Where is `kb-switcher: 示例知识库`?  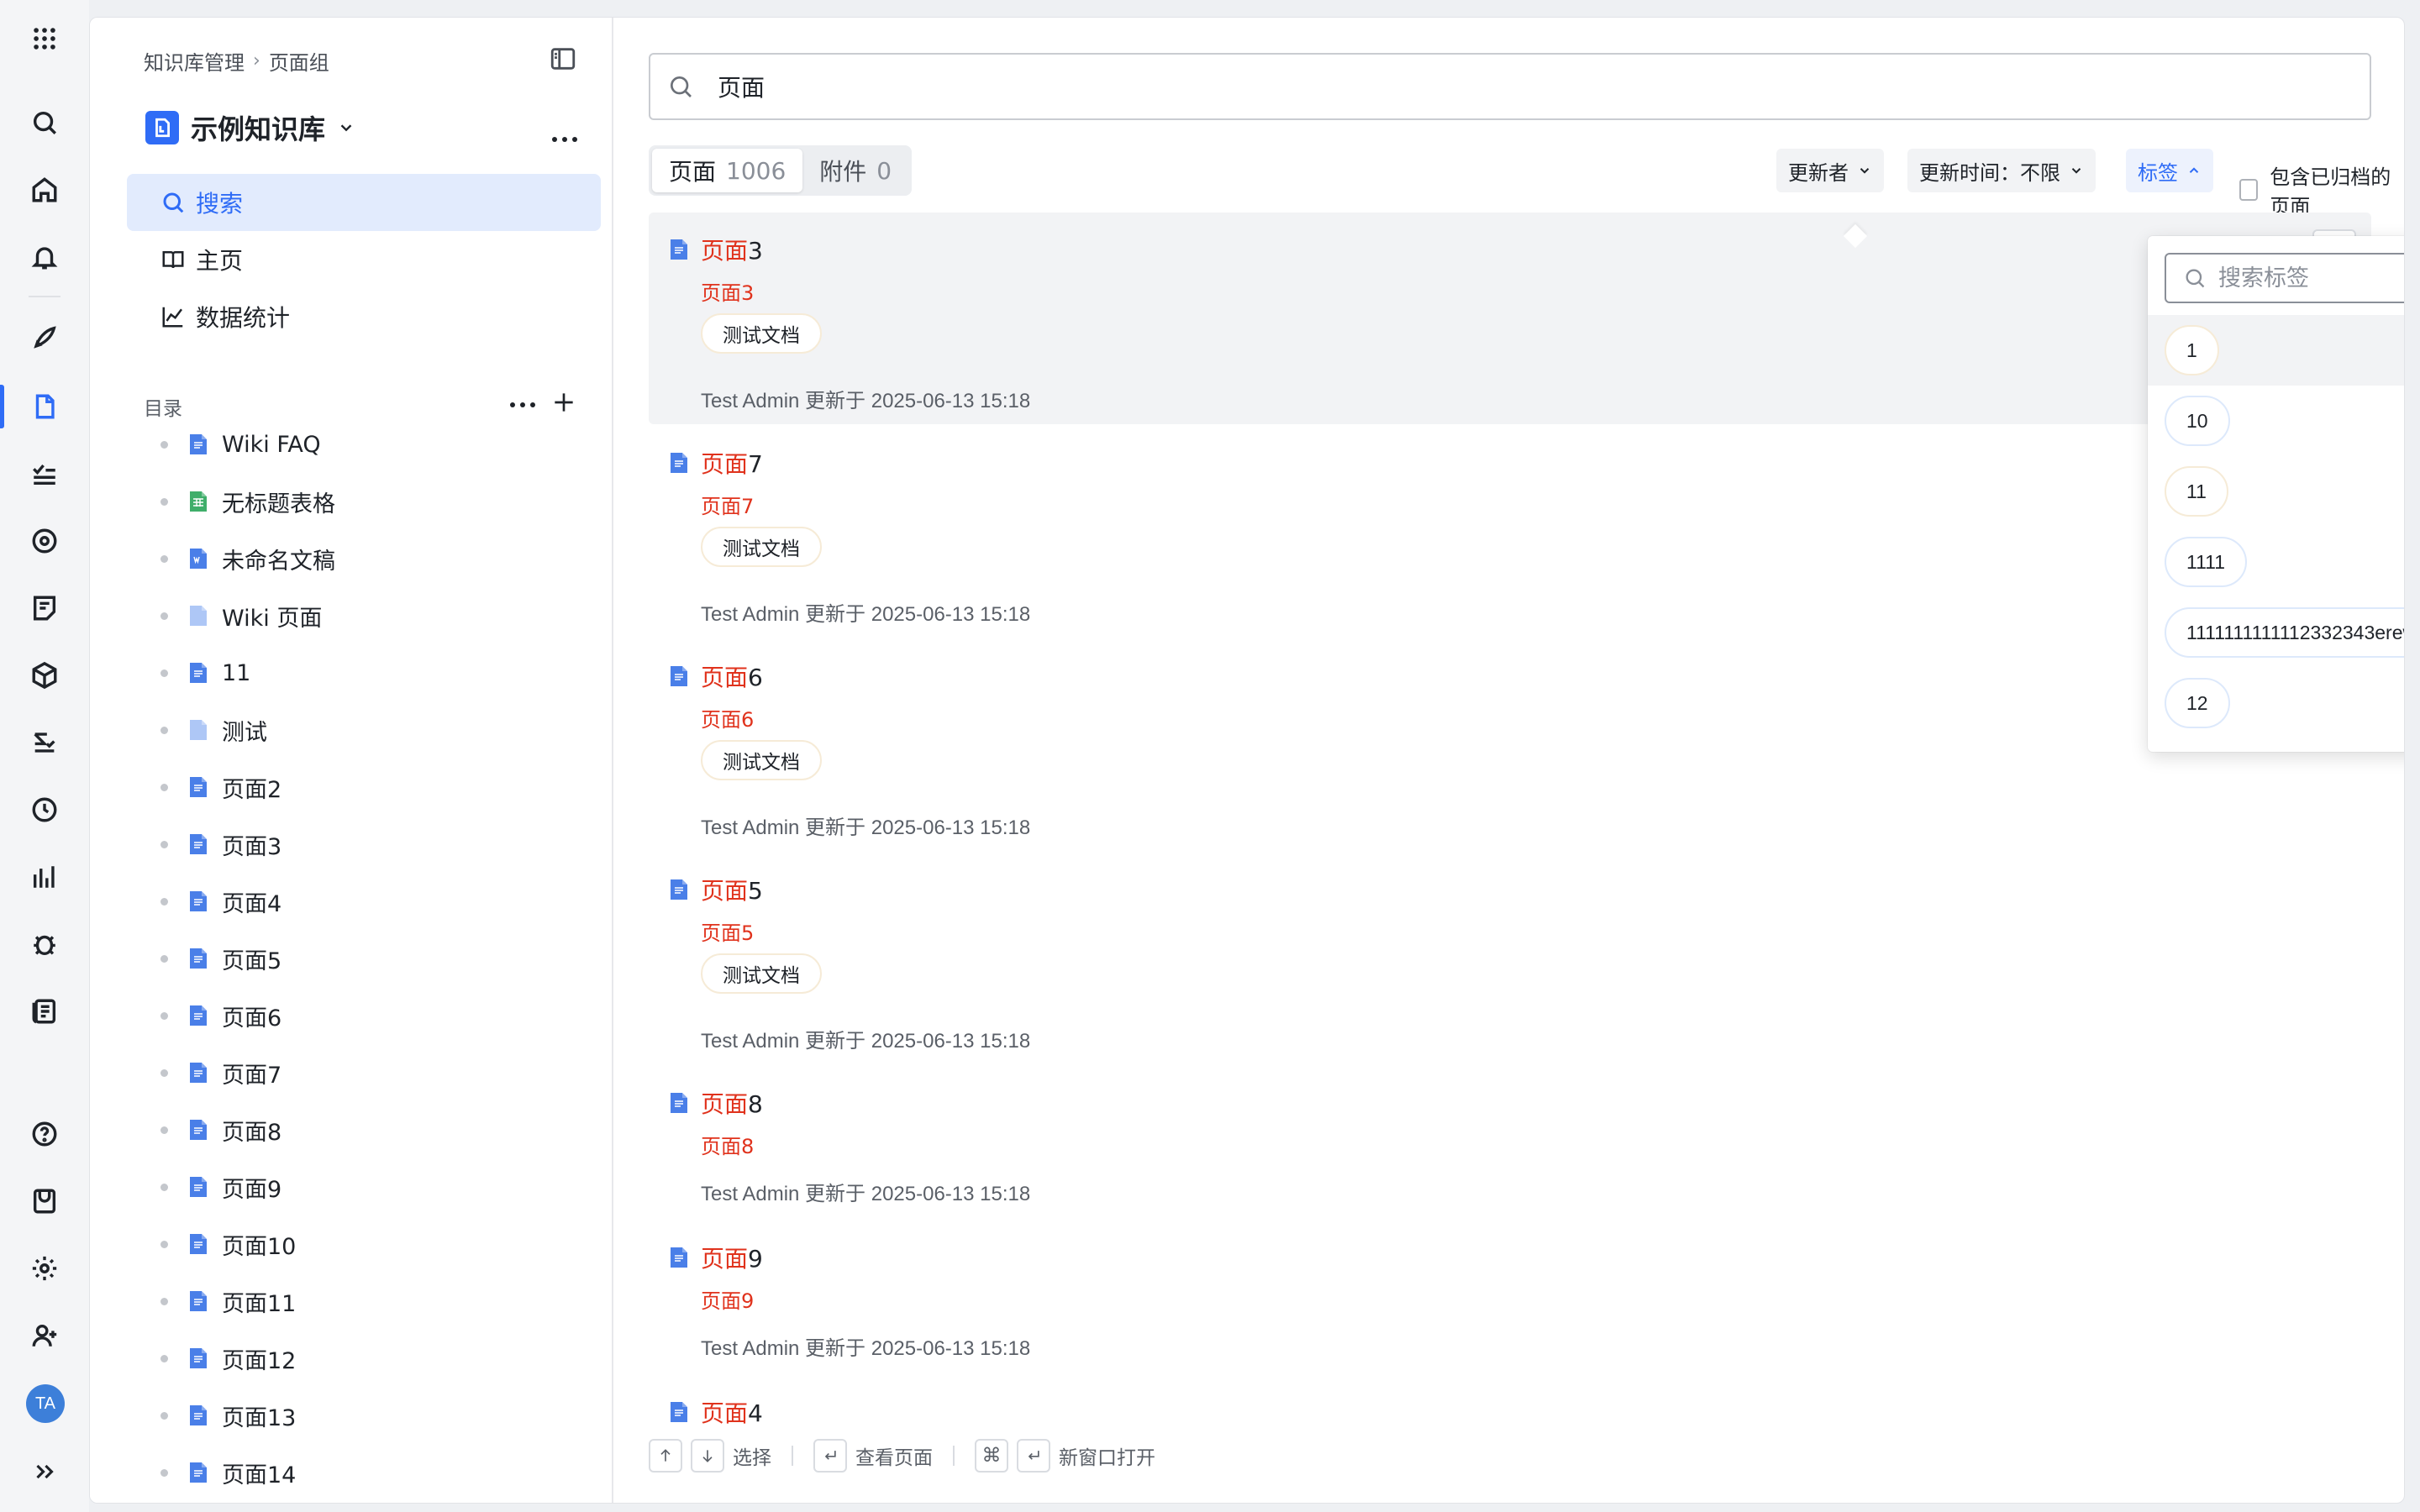 kb-switcher: 示例知识库 is located at coordinates (250, 127).